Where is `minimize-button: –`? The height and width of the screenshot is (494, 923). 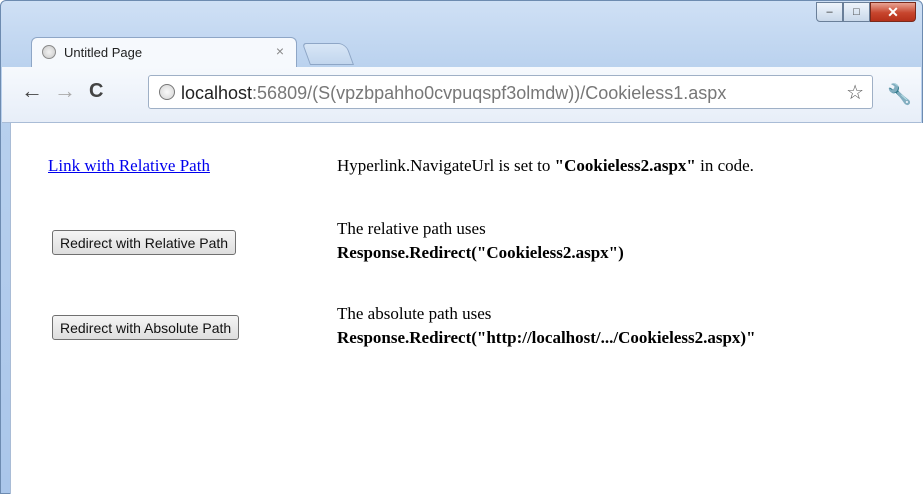
minimize-button: – is located at coordinates (829, 12).